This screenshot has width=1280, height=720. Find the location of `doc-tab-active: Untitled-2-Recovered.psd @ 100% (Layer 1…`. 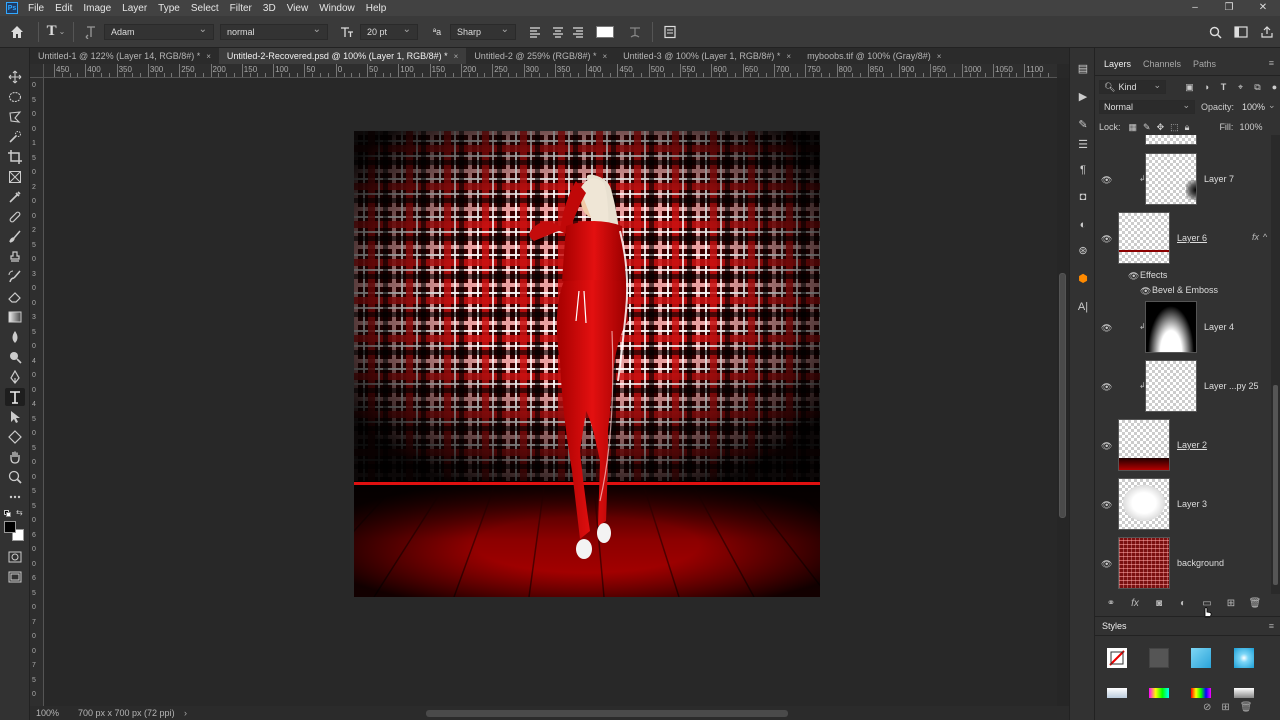

doc-tab-active: Untitled-2-Recovered.psd @ 100% (Layer 1… is located at coordinates (342, 56).